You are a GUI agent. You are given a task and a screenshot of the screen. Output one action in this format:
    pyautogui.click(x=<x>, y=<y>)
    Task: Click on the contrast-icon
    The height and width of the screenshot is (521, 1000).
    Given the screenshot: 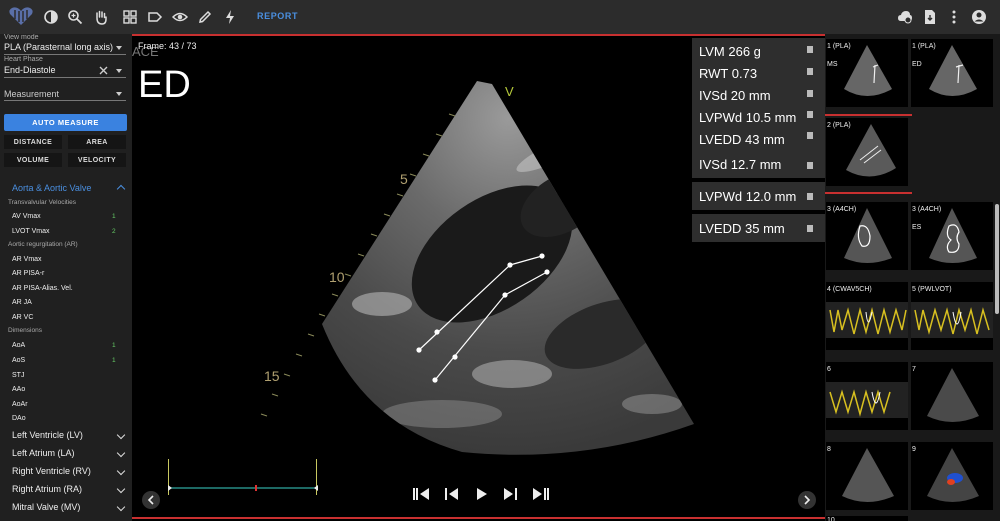 What is the action you would take?
    pyautogui.click(x=51, y=17)
    